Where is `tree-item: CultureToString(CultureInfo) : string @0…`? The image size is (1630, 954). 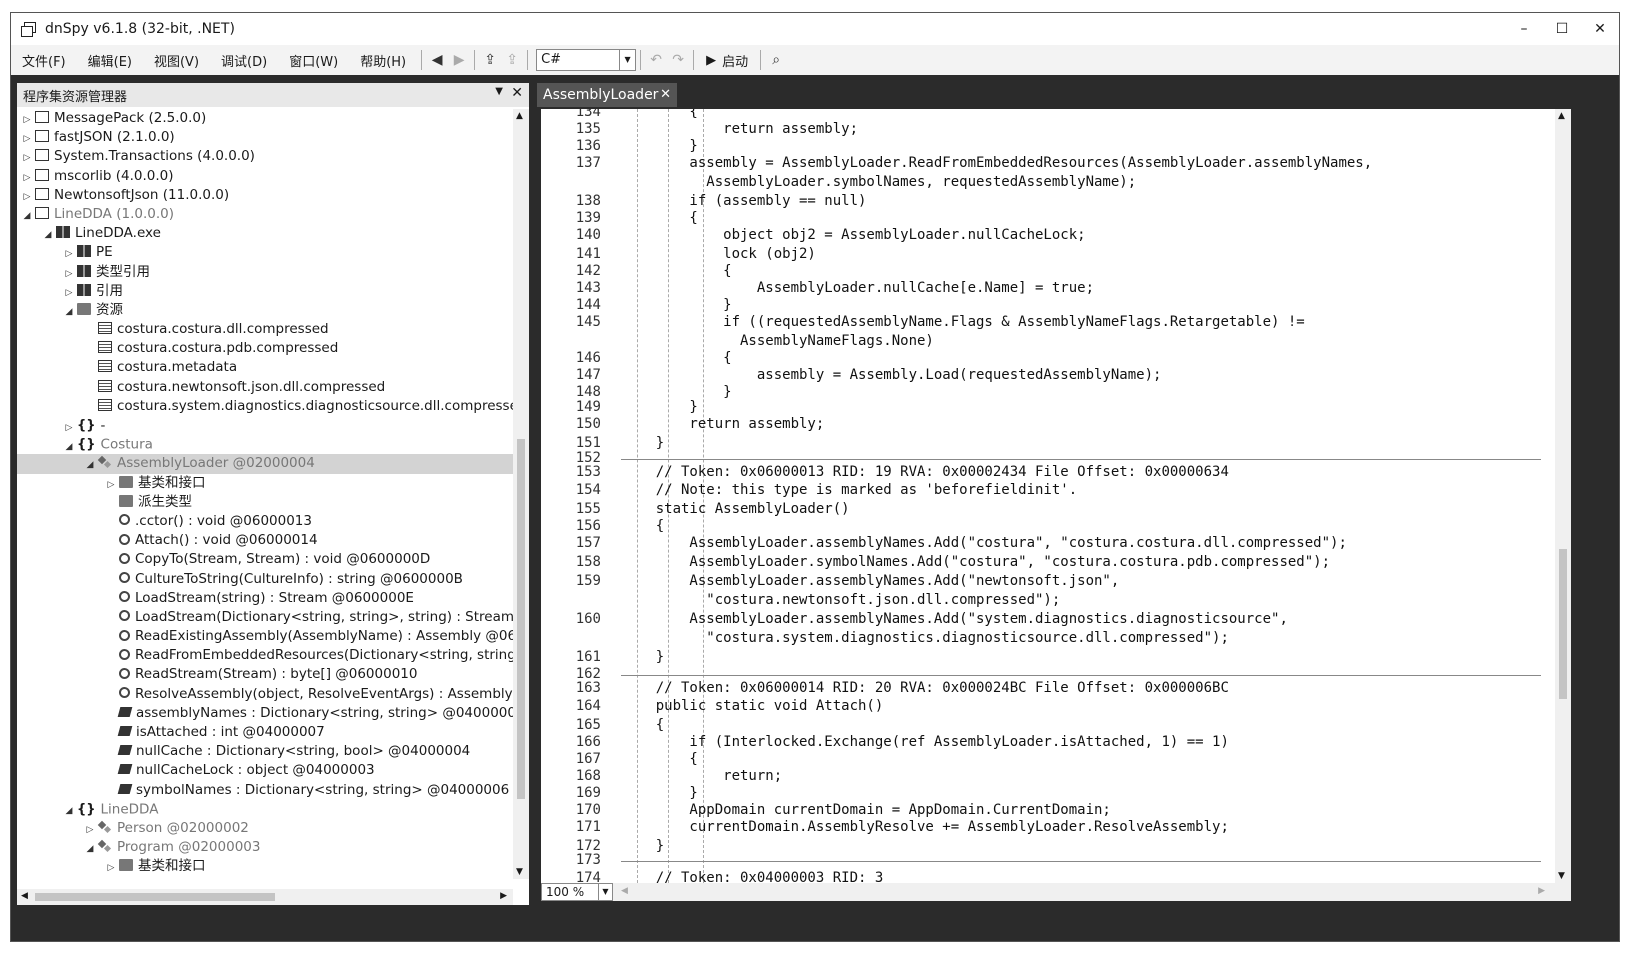 tree-item: CultureToString(CultureInfo) : string @0… is located at coordinates (265, 579).